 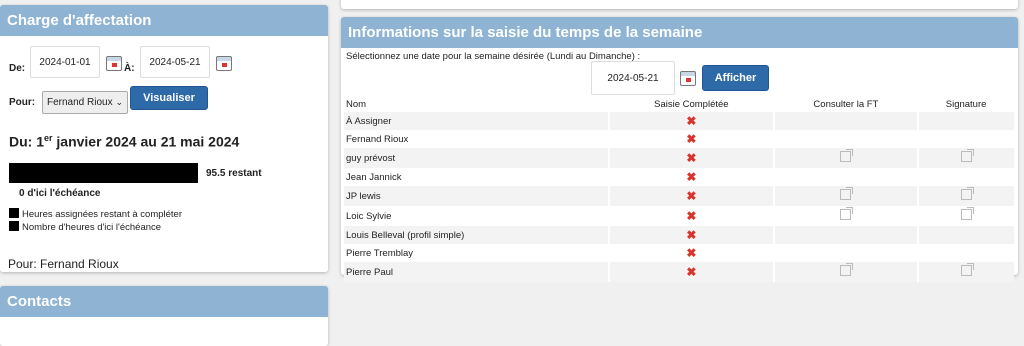 I want to click on employee-name: Pierre Paul, so click(x=477, y=272).